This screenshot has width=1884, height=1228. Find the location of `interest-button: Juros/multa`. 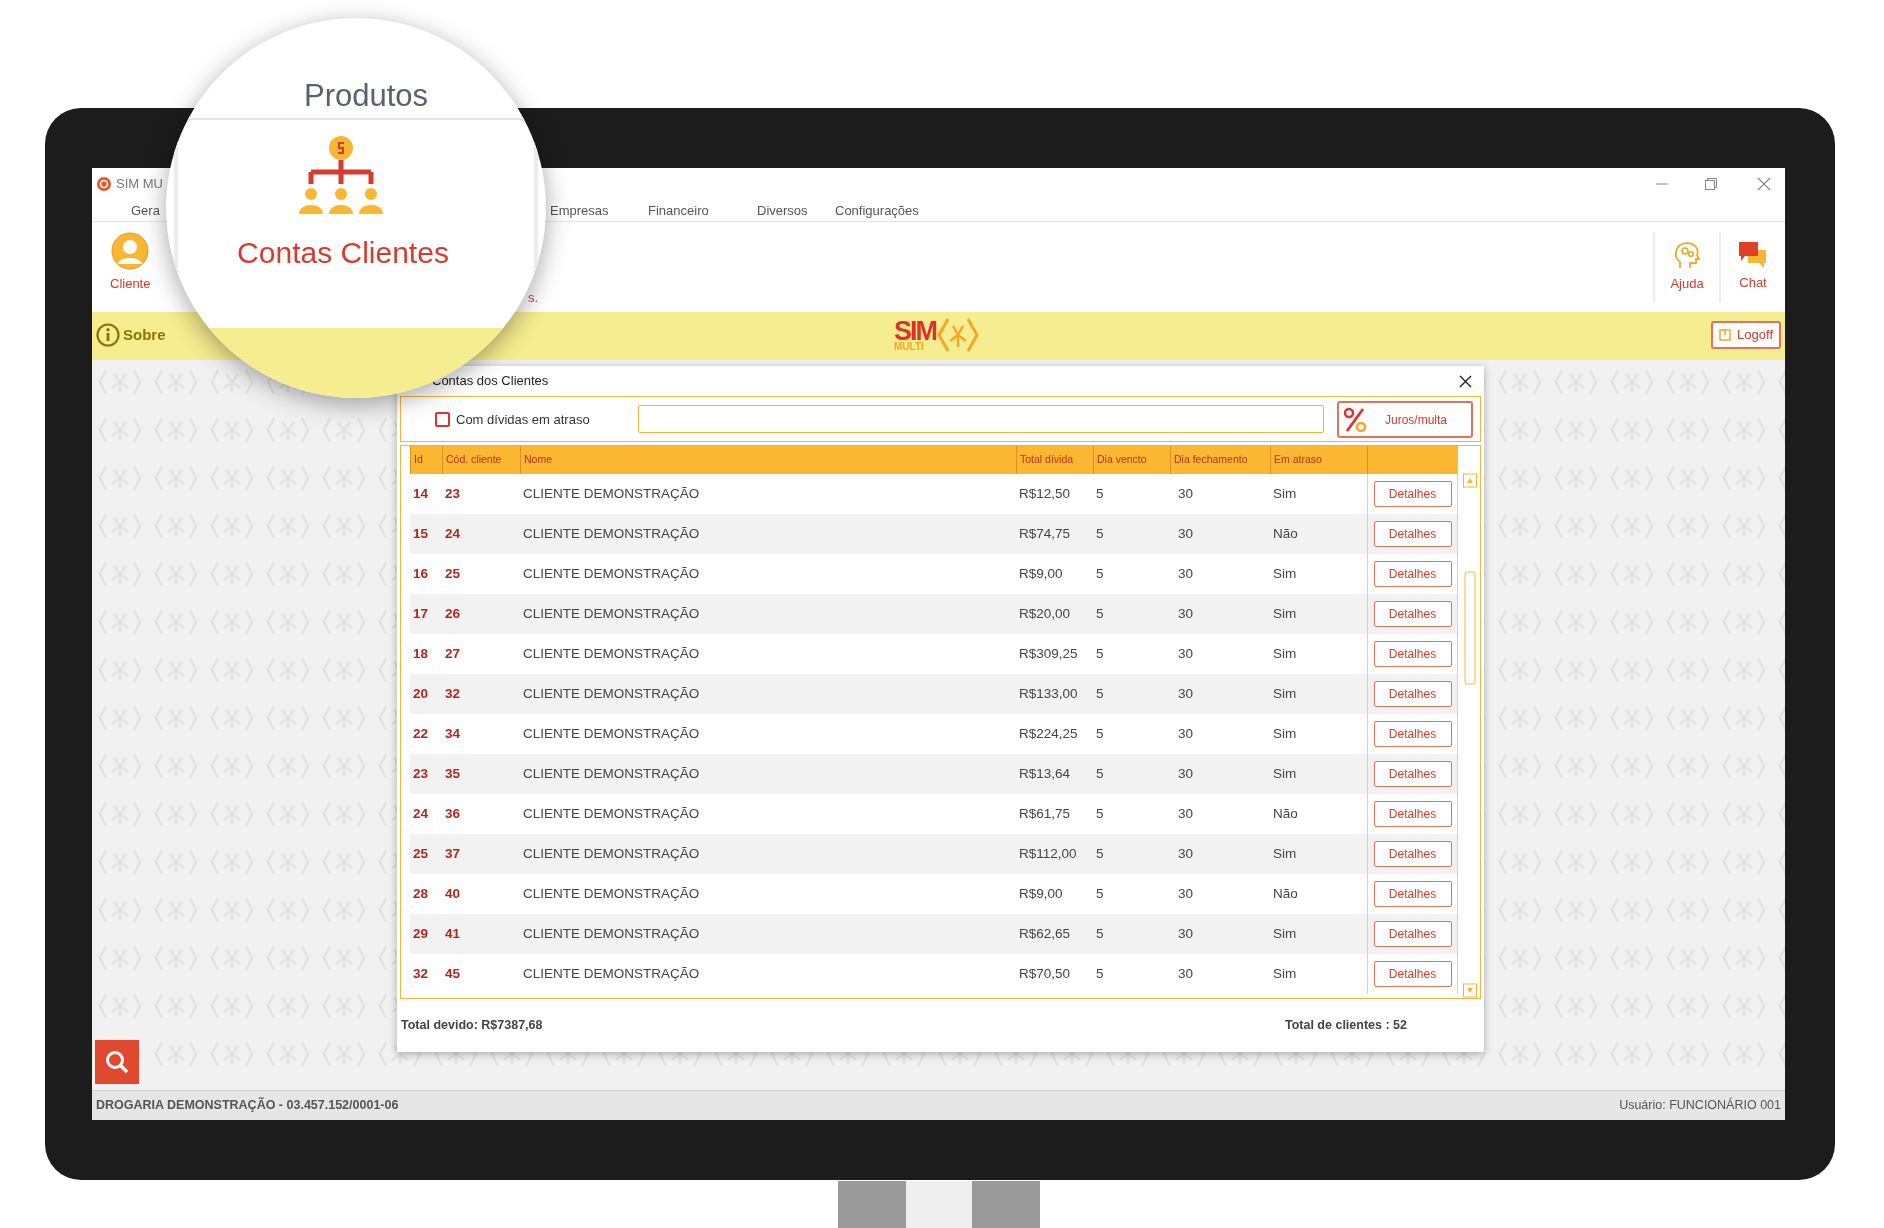

interest-button: Juros/multa is located at coordinates (1405, 419).